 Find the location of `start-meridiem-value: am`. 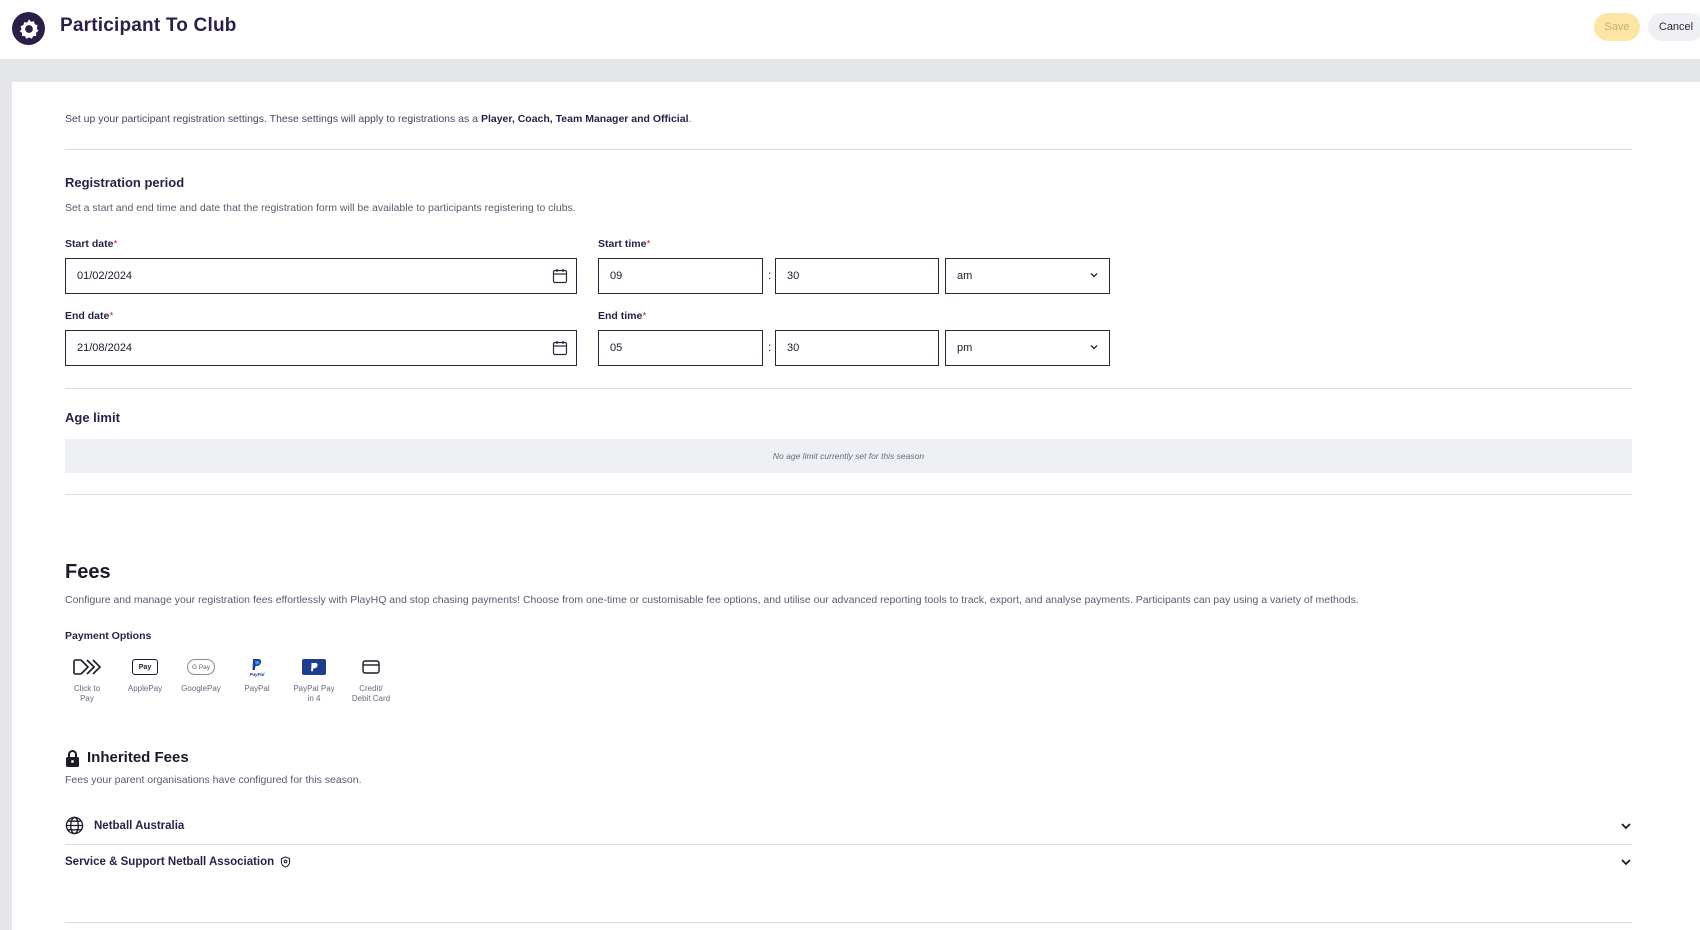

start-meridiem-value: am is located at coordinates (965, 276).